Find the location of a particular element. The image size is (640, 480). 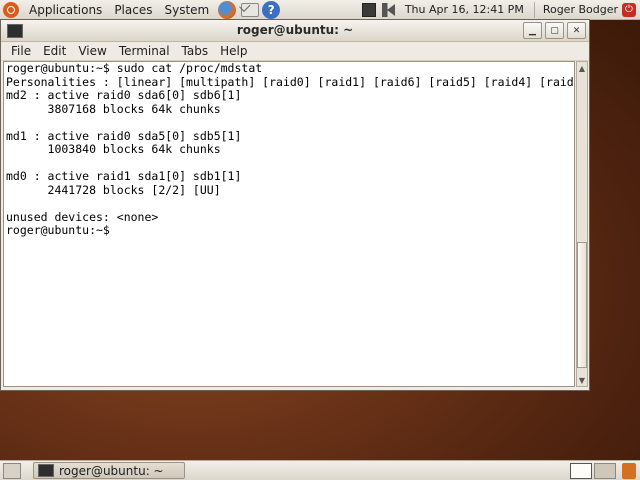

clock: Thu Apr 16, 12:41 PM is located at coordinates (464, 9).